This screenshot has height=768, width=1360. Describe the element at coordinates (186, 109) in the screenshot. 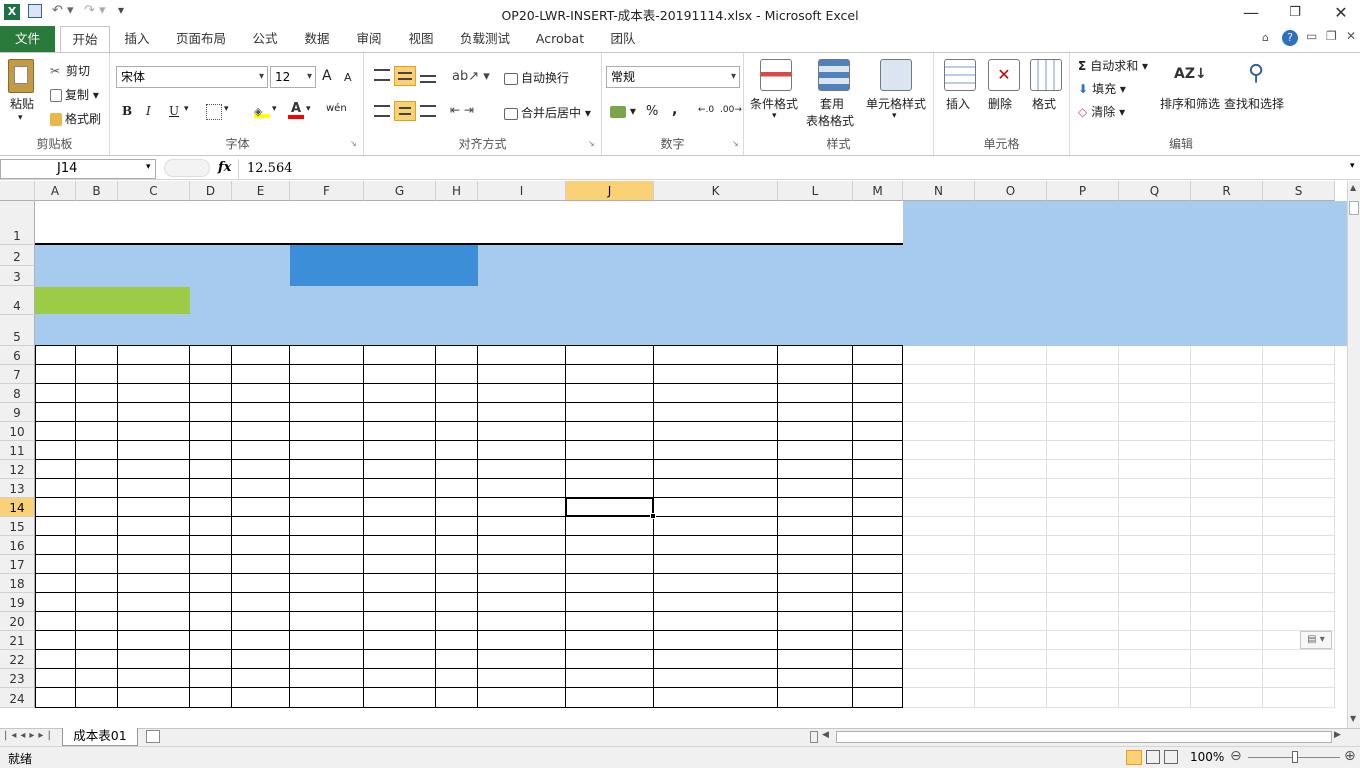

I see `underline-dropdown-icon: ▾` at that location.